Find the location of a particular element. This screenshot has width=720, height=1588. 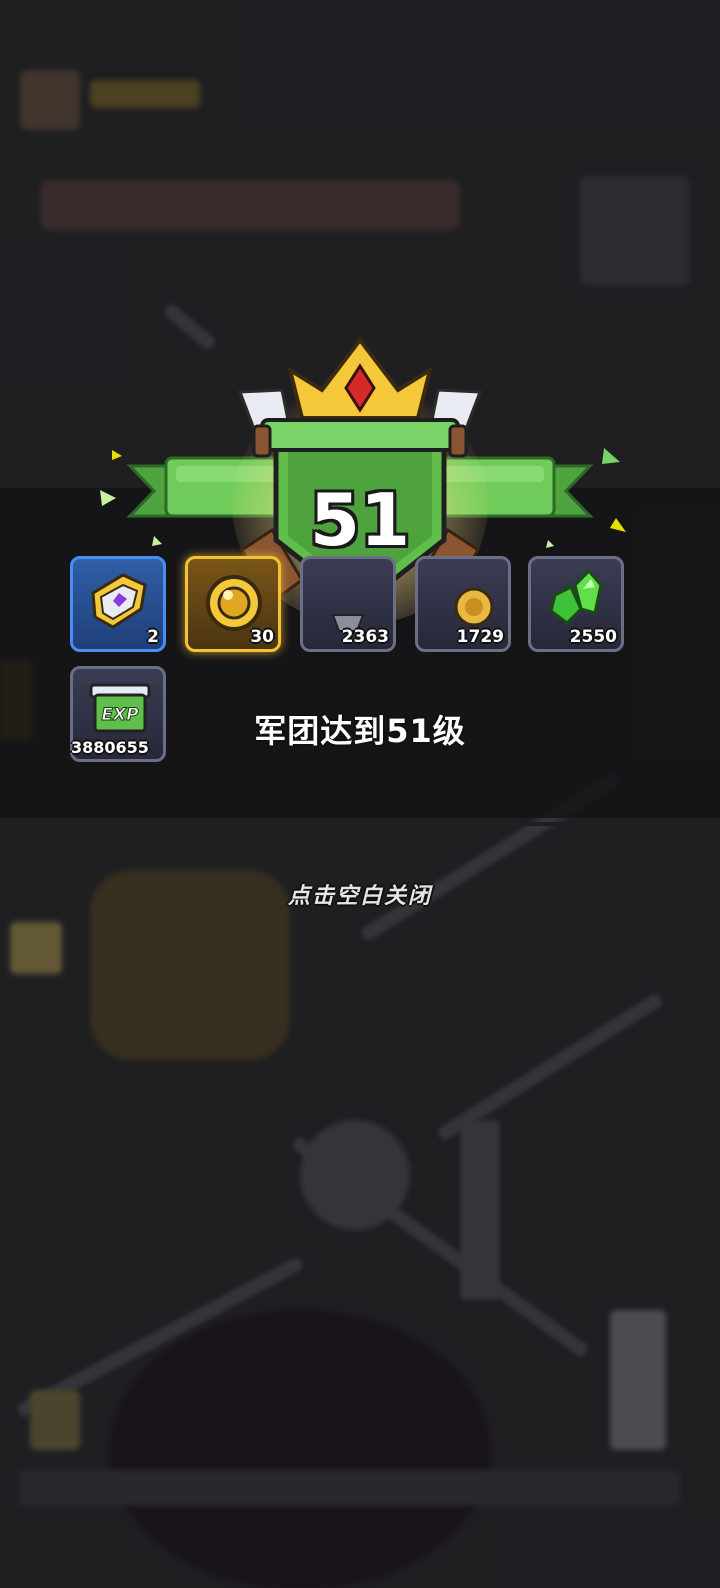

reward-slot-2: 30 is located at coordinates (233, 604).